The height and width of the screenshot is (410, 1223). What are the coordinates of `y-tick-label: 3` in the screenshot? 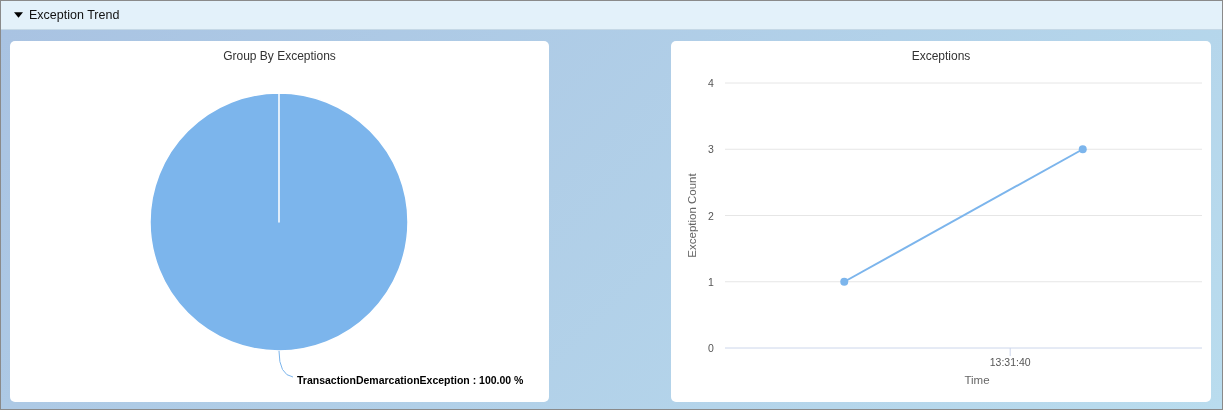 It's located at (711, 149).